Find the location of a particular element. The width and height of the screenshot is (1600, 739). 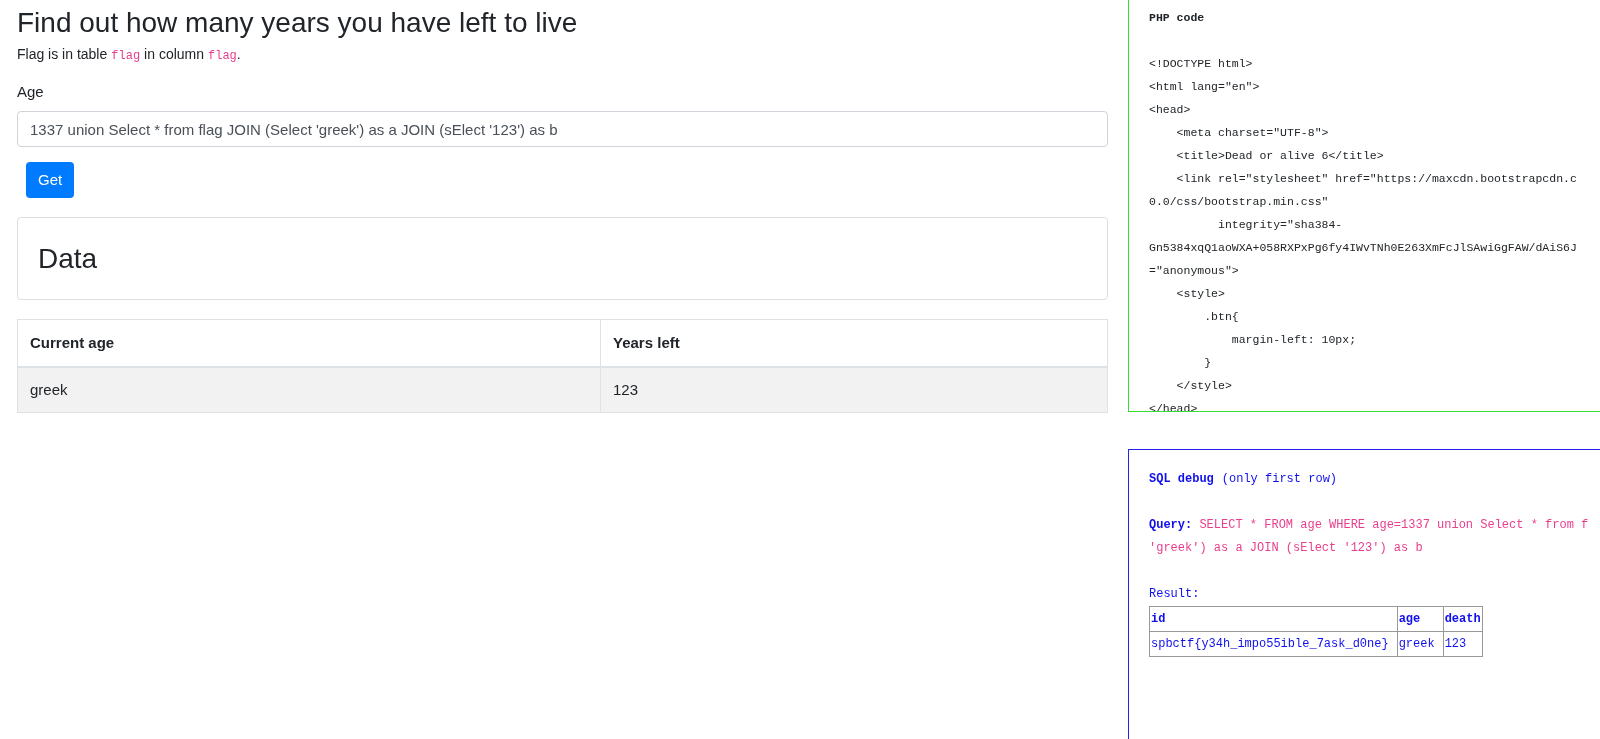

age-input-field: 1337 union Select * from flag JOIN (Select 'greek') as a JOIN (sElect '123') as b is located at coordinates (562, 129).